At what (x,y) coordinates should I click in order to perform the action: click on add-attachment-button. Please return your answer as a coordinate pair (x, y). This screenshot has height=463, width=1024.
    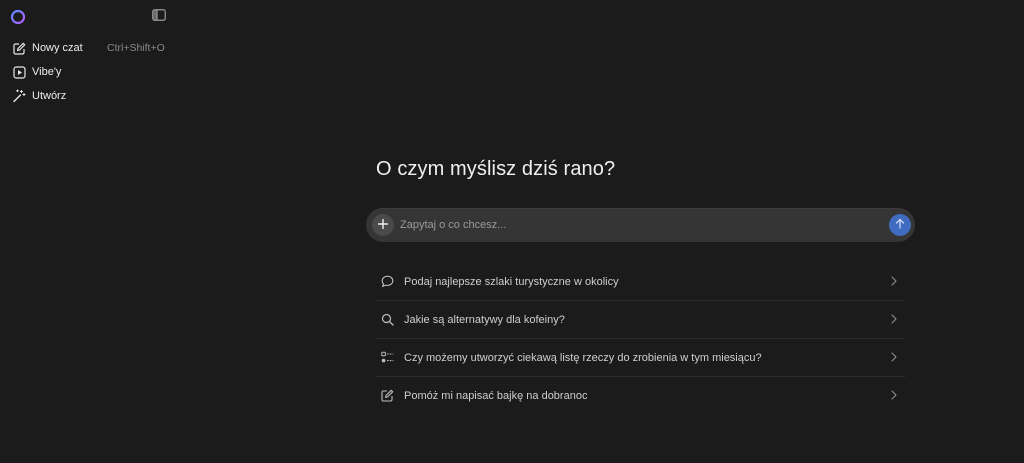
    Looking at the image, I should click on (383, 225).